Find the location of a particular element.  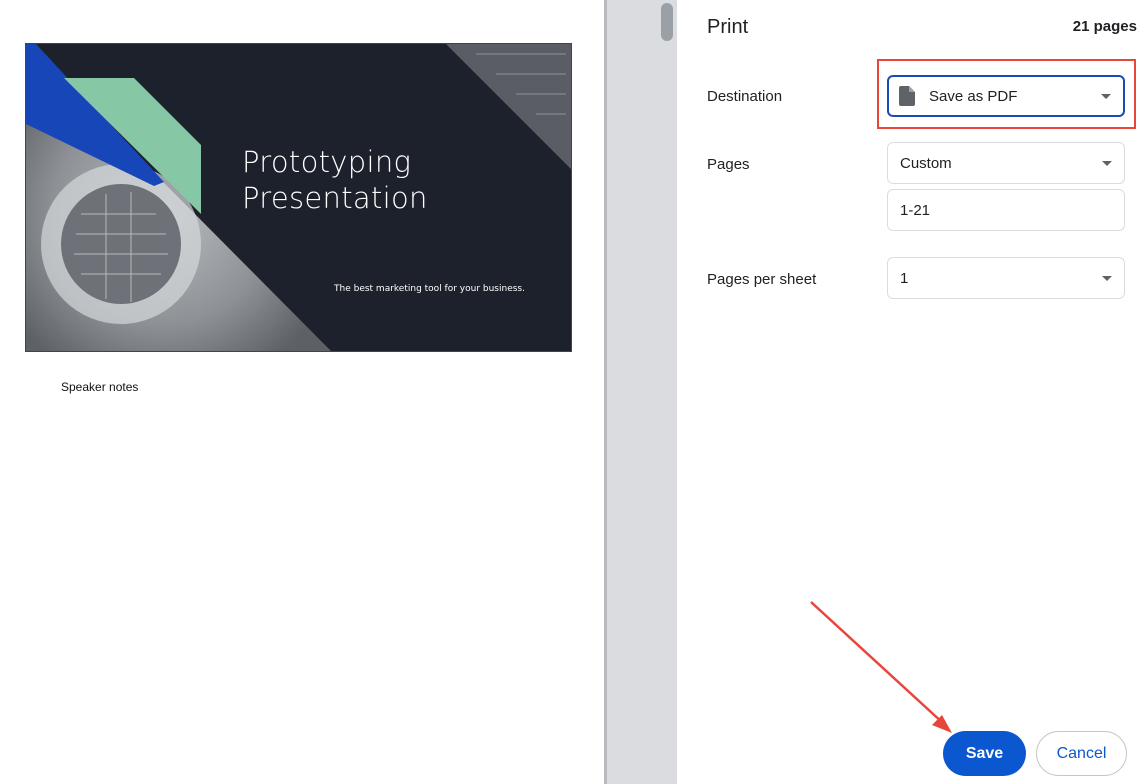

pages-select: Custom is located at coordinates (1006, 163).